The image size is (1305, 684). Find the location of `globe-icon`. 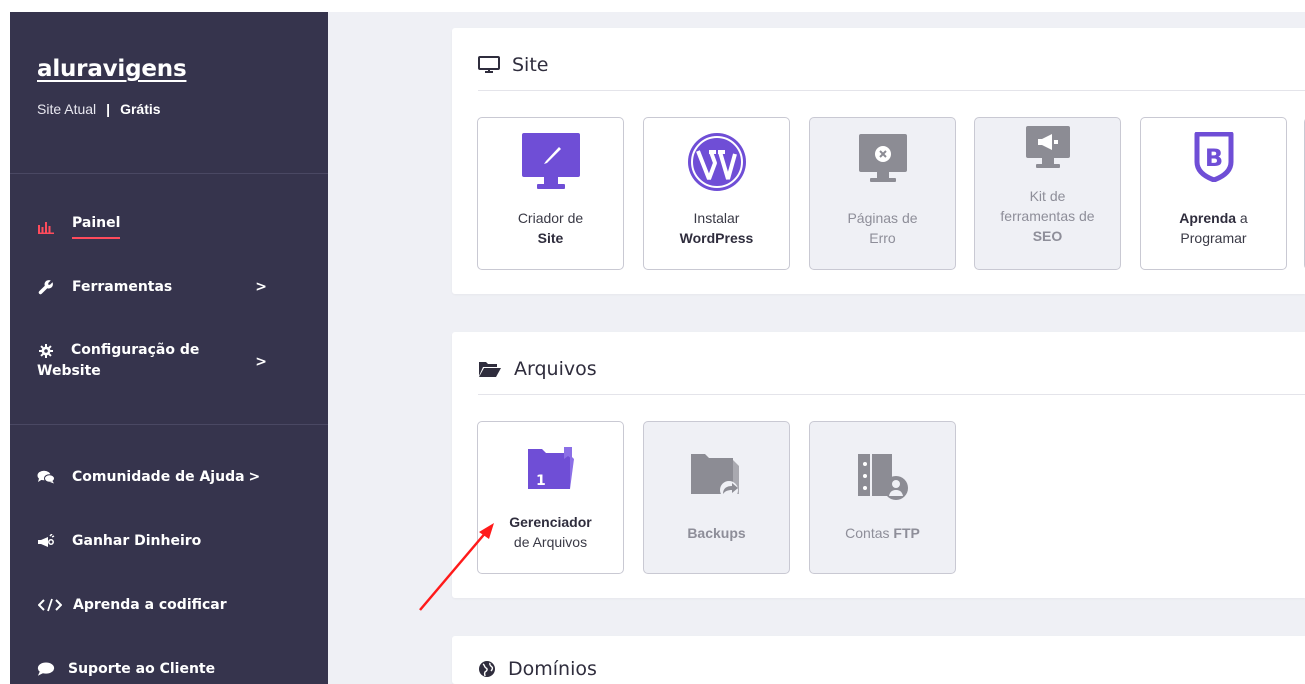

globe-icon is located at coordinates (487, 669).